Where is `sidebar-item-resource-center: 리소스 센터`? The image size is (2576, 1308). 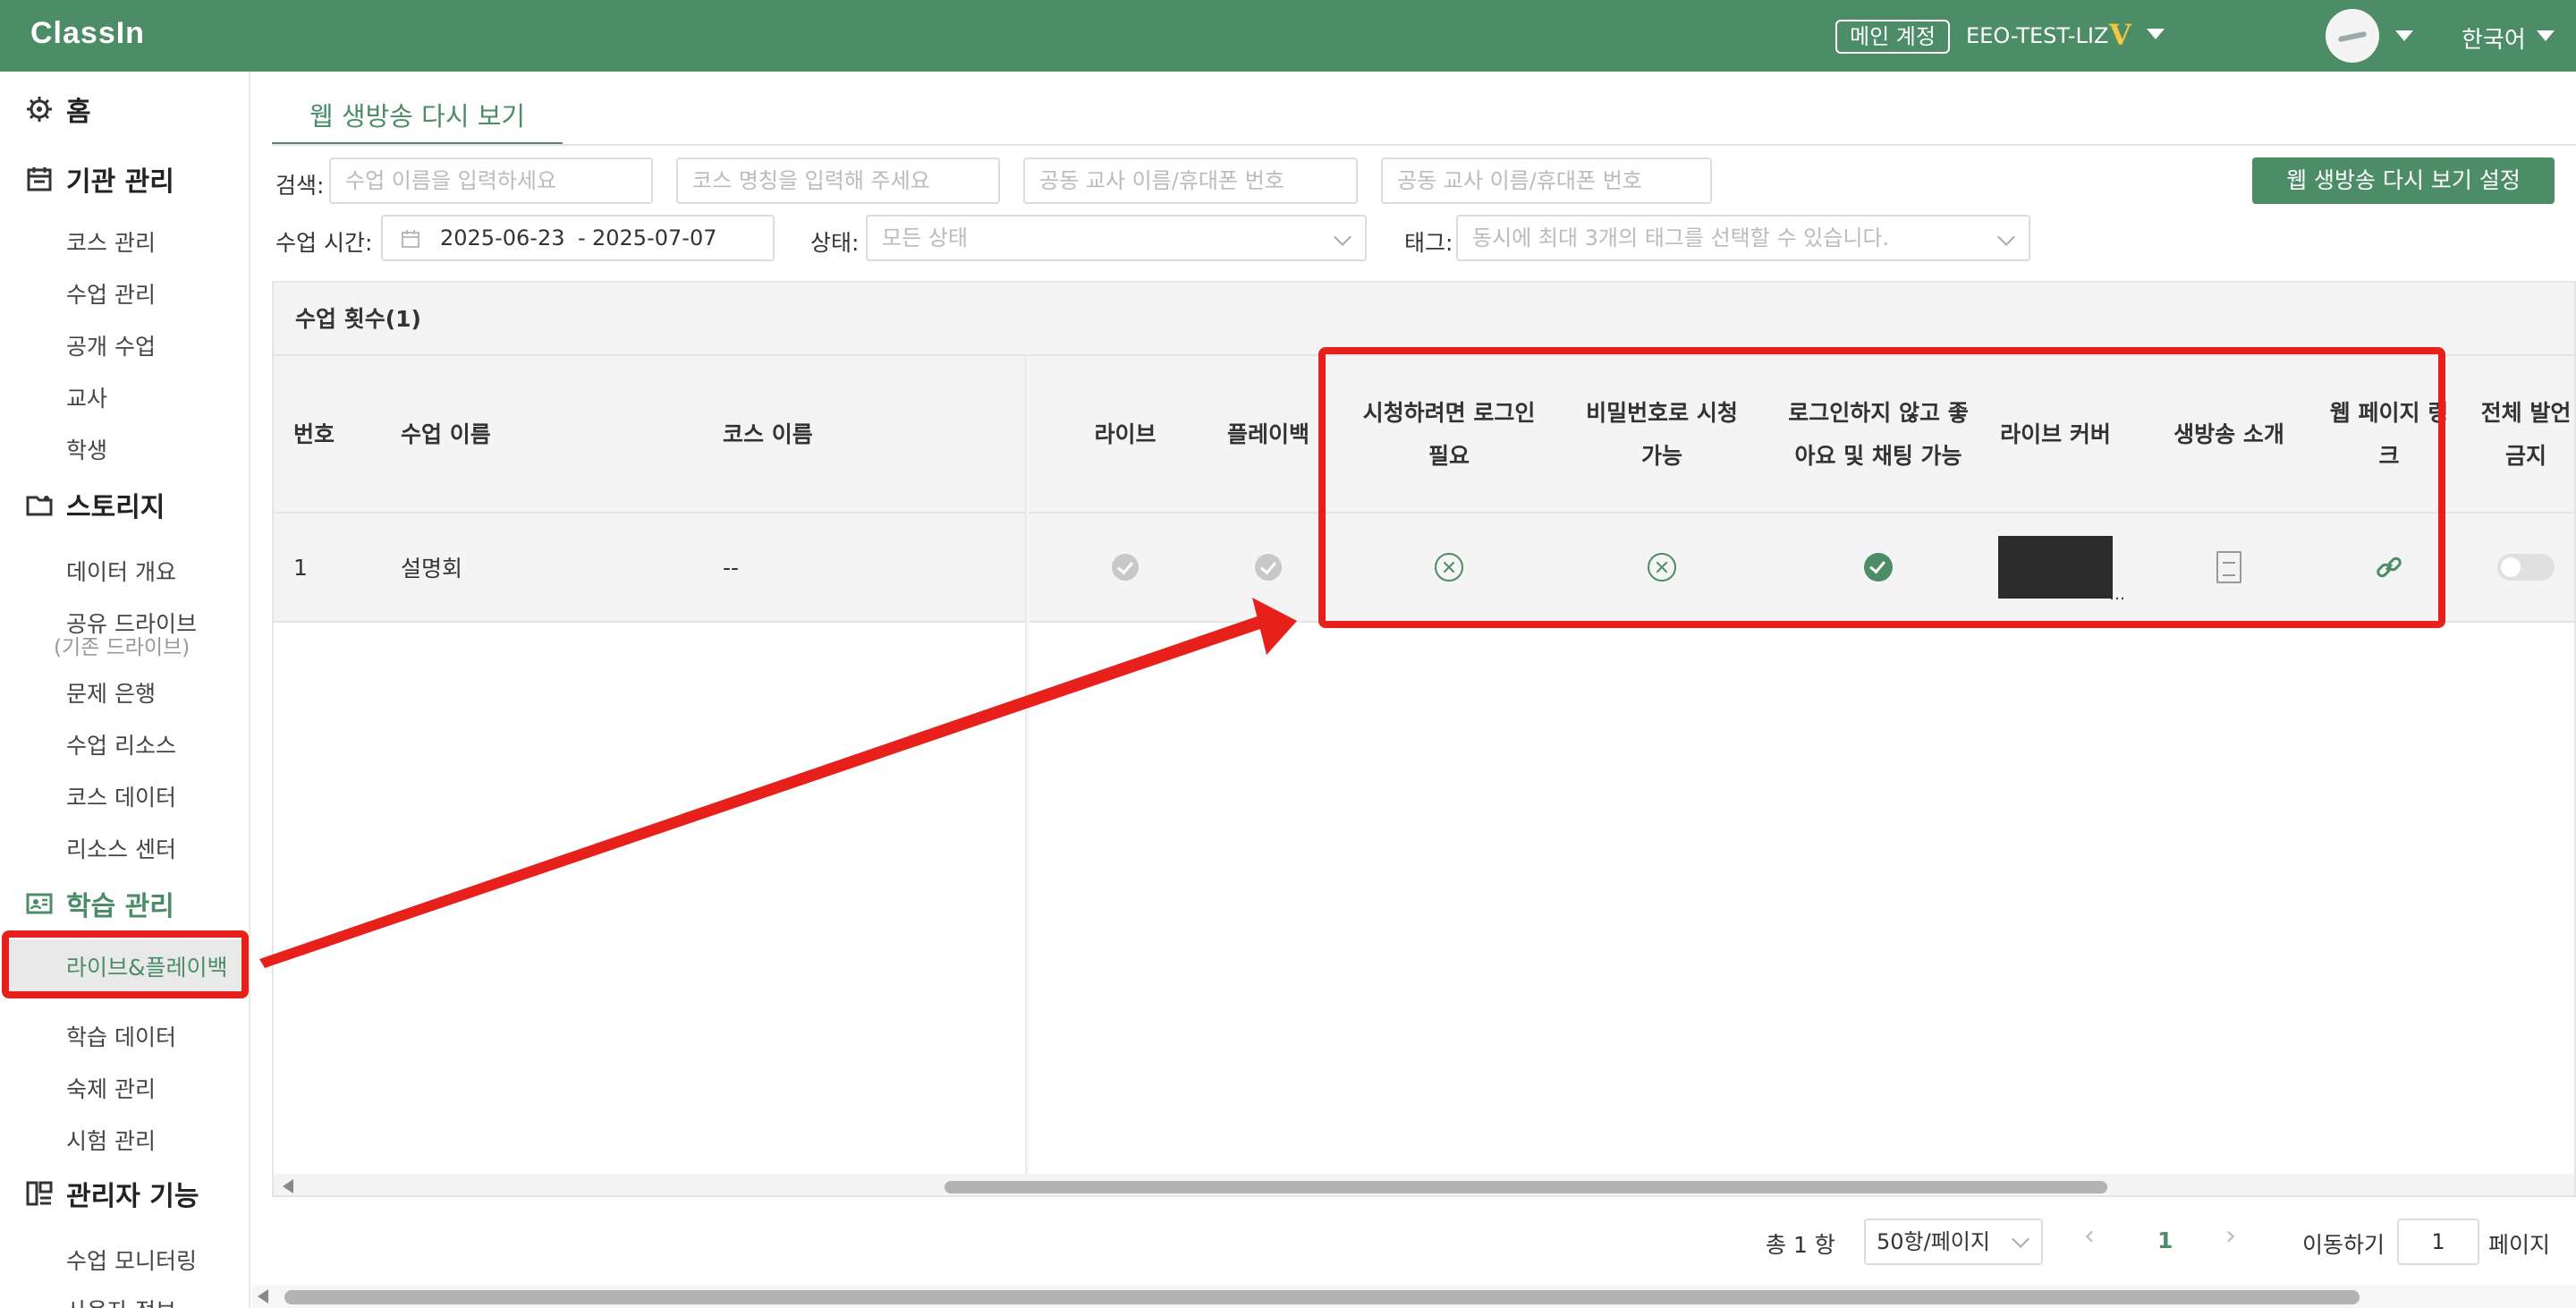
sidebar-item-resource-center: 리소스 센터 is located at coordinates (121, 848).